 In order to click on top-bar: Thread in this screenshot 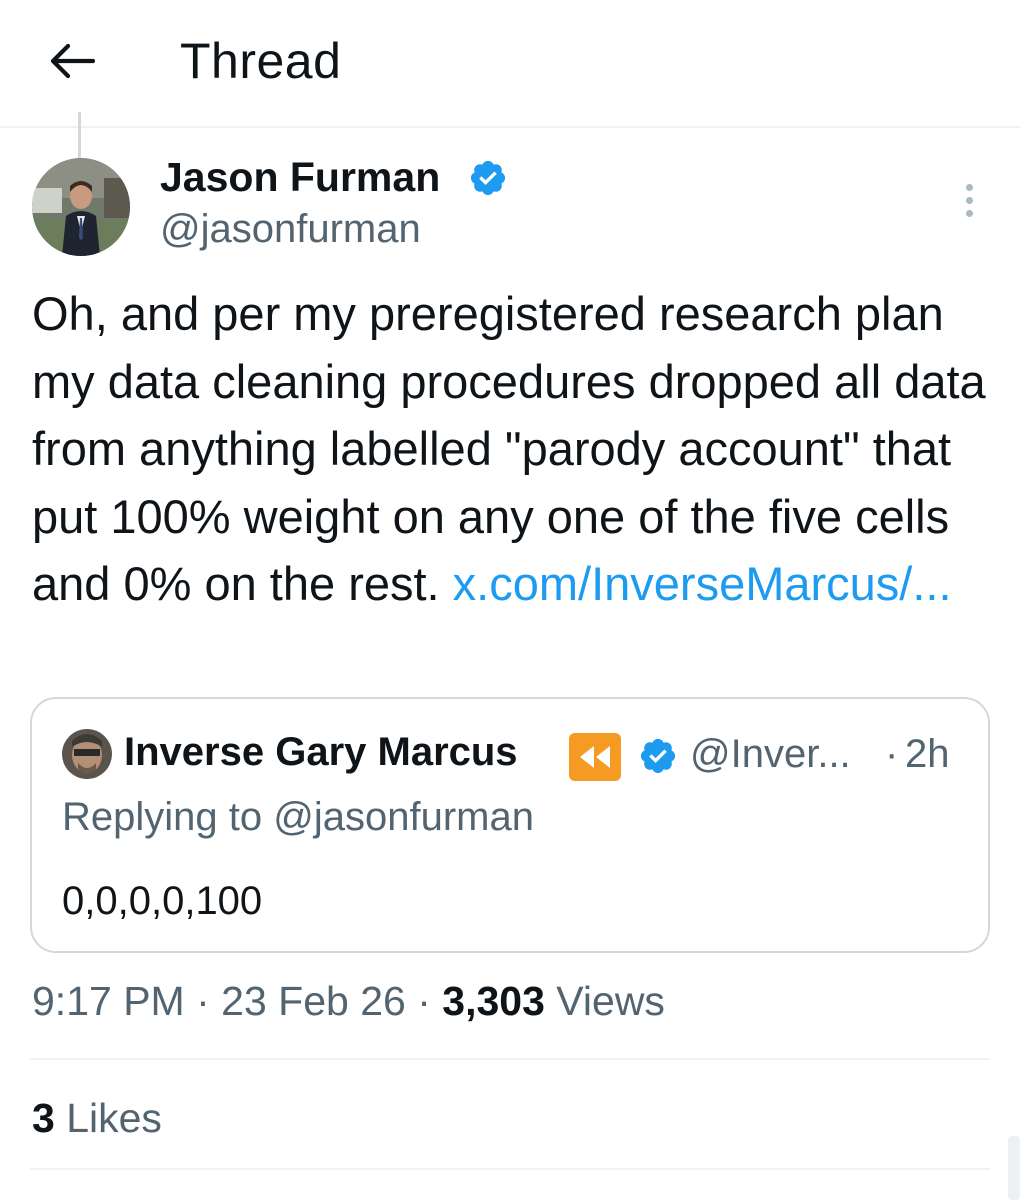, I will do `click(510, 64)`.